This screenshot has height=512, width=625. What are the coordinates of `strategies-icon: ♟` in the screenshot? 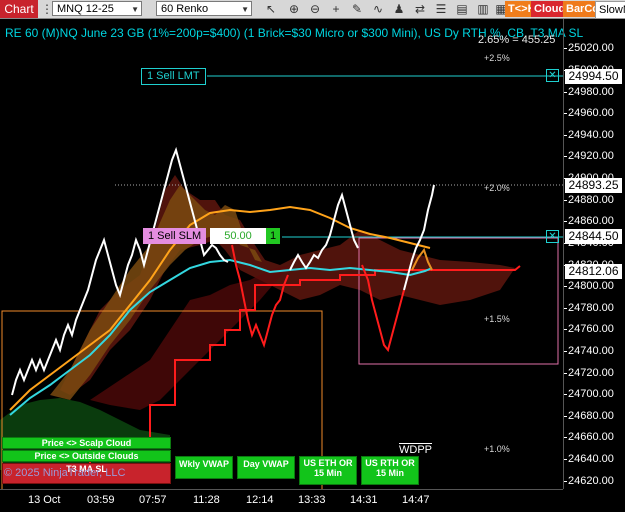 It's located at (399, 9).